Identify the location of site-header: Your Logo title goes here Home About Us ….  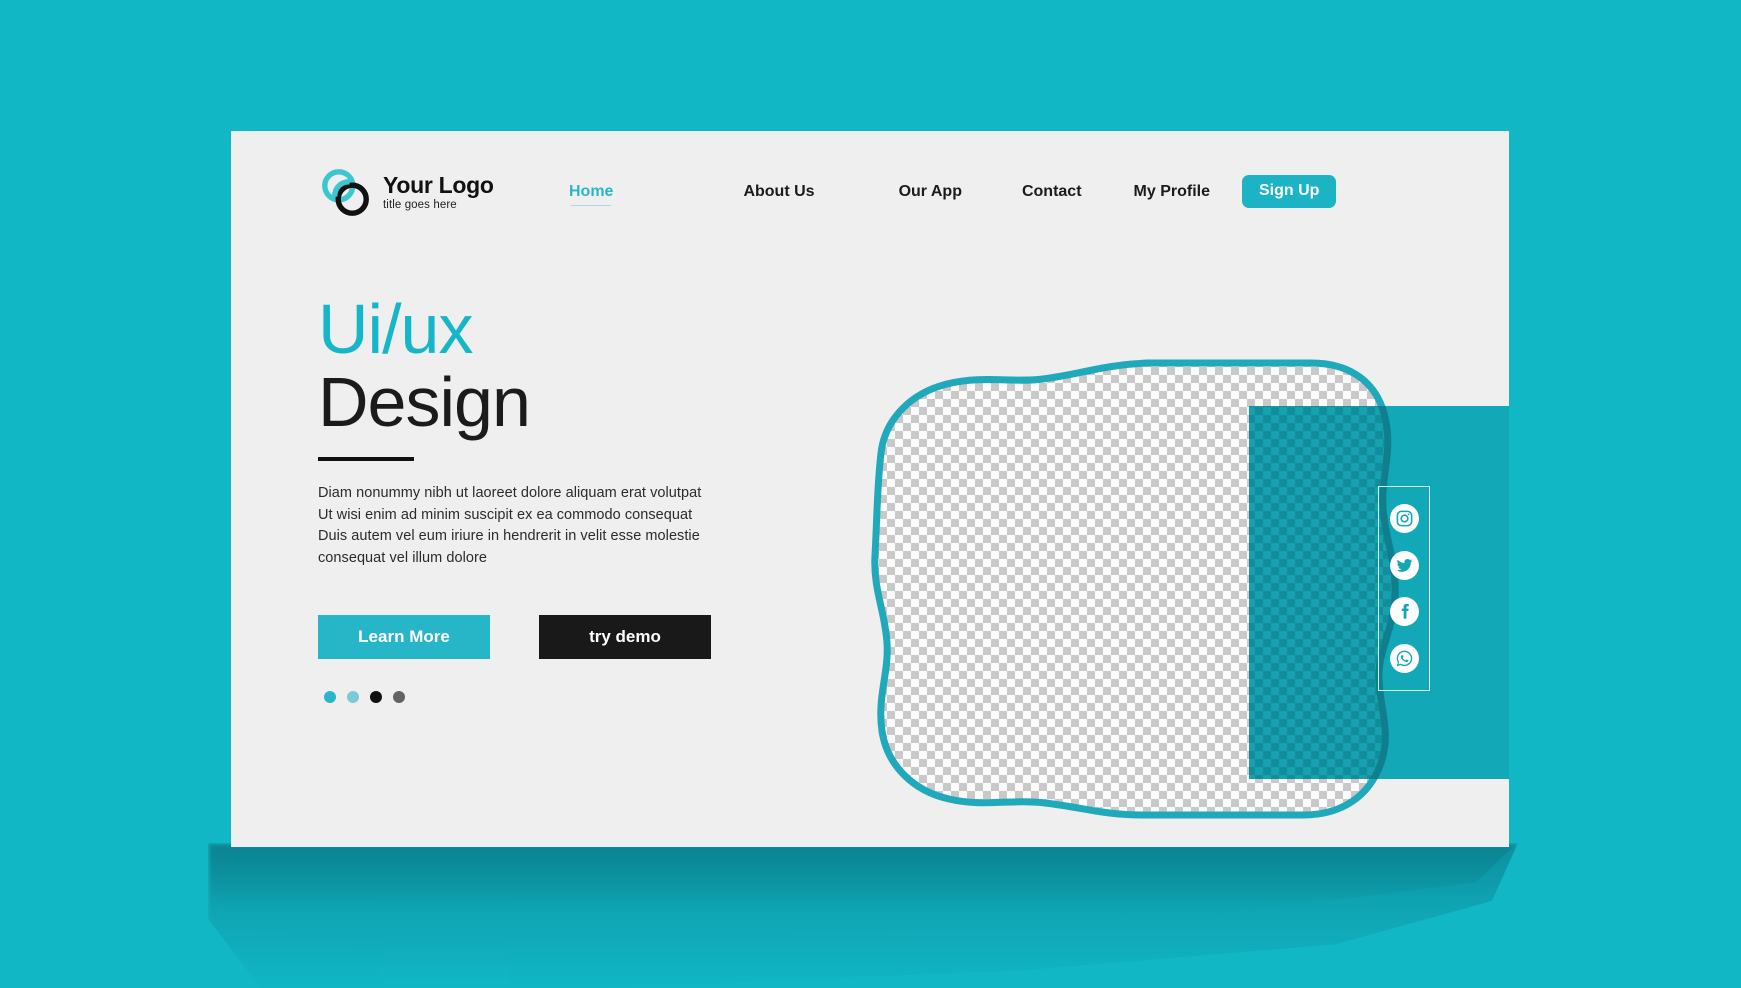
(870, 192).